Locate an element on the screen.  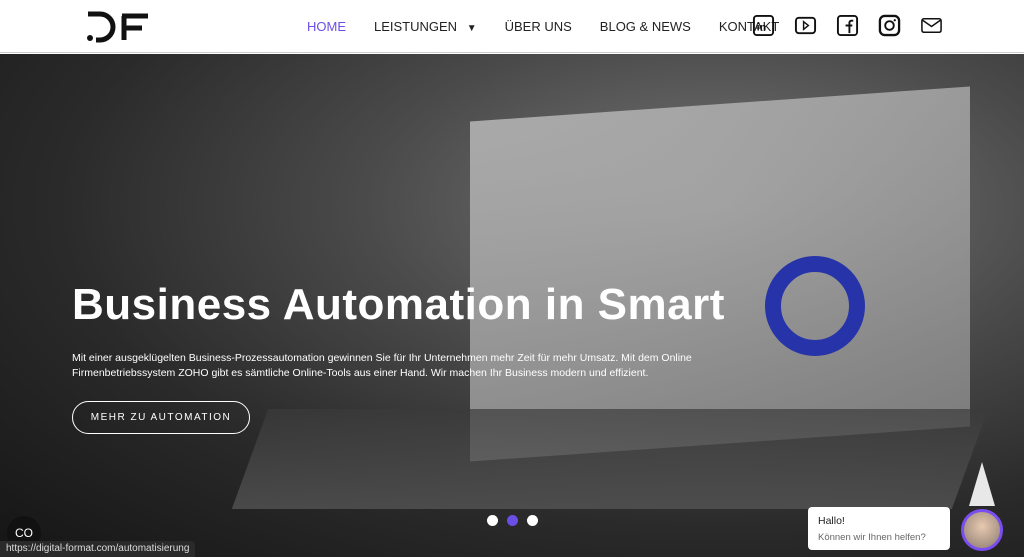
svg-text: in is located at coordinates (761, 27).